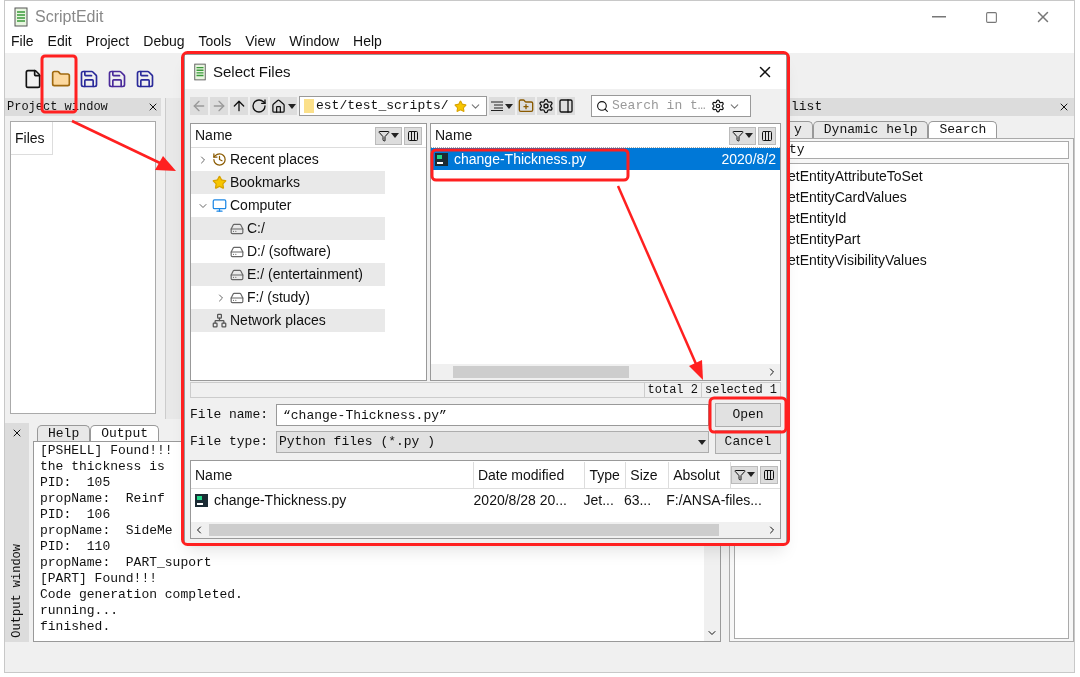  I want to click on tree-label: F:/ (study), so click(278, 297).